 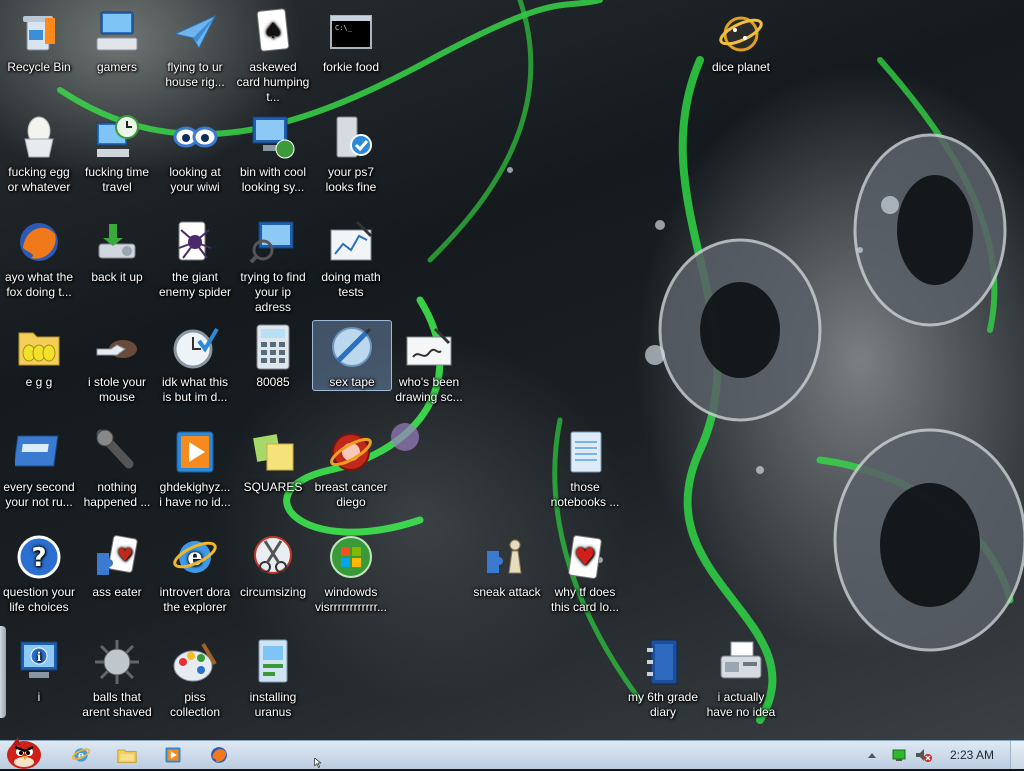 I want to click on desktop-icon-i-stole-your-mouse: i stole your mouse, so click(x=117, y=363).